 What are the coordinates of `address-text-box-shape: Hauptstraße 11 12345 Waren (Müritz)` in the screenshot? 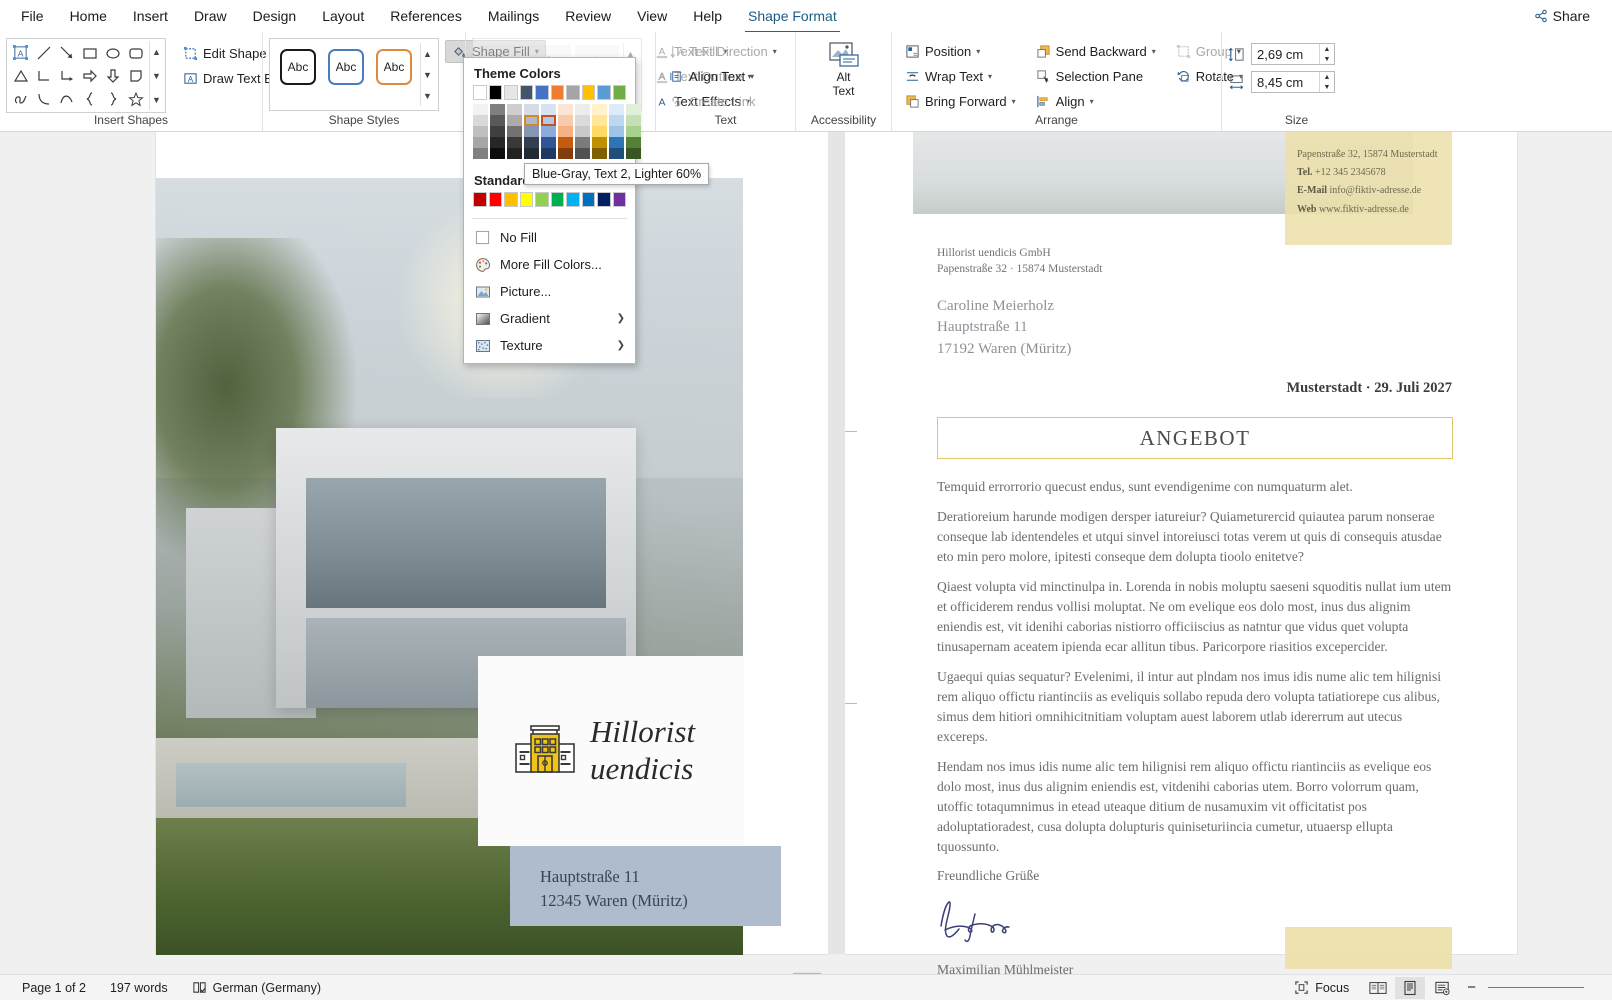 It's located at (645, 886).